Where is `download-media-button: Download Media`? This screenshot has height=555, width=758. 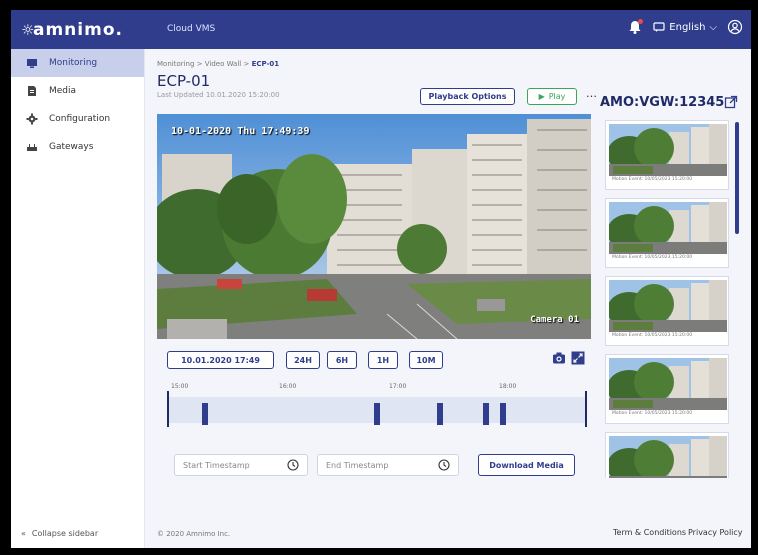
download-media-button: Download Media is located at coordinates (526, 465).